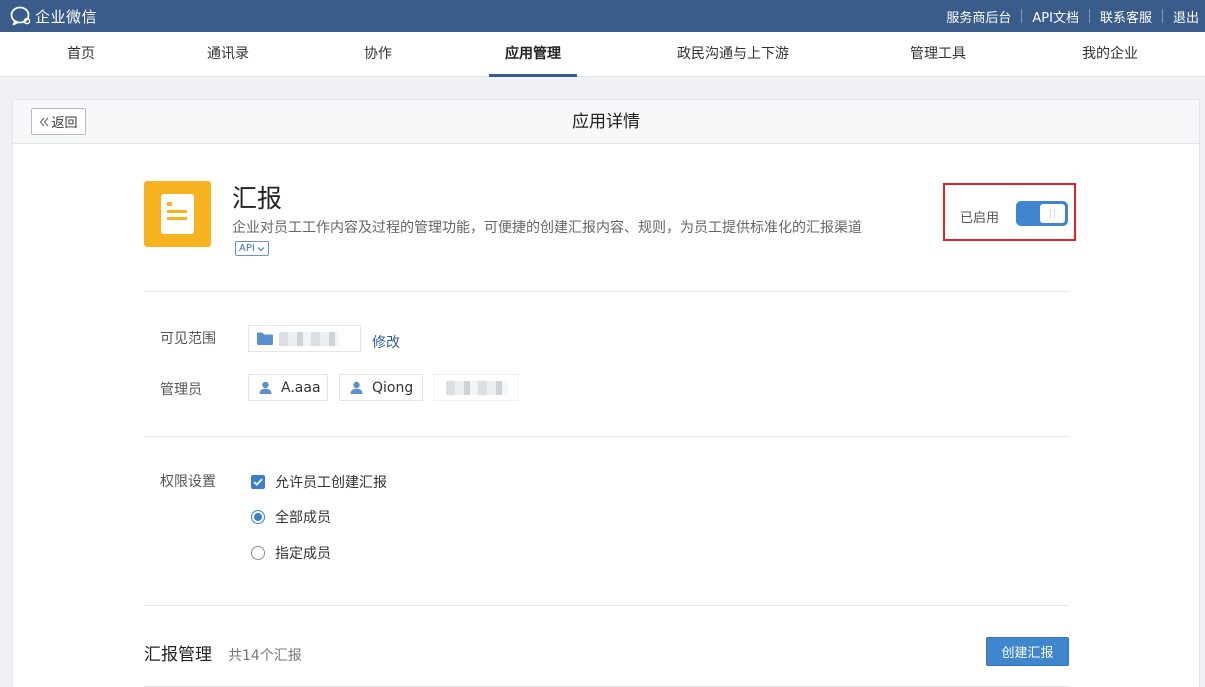  What do you see at coordinates (258, 553) in the screenshot?
I see `radio-unselected` at bounding box center [258, 553].